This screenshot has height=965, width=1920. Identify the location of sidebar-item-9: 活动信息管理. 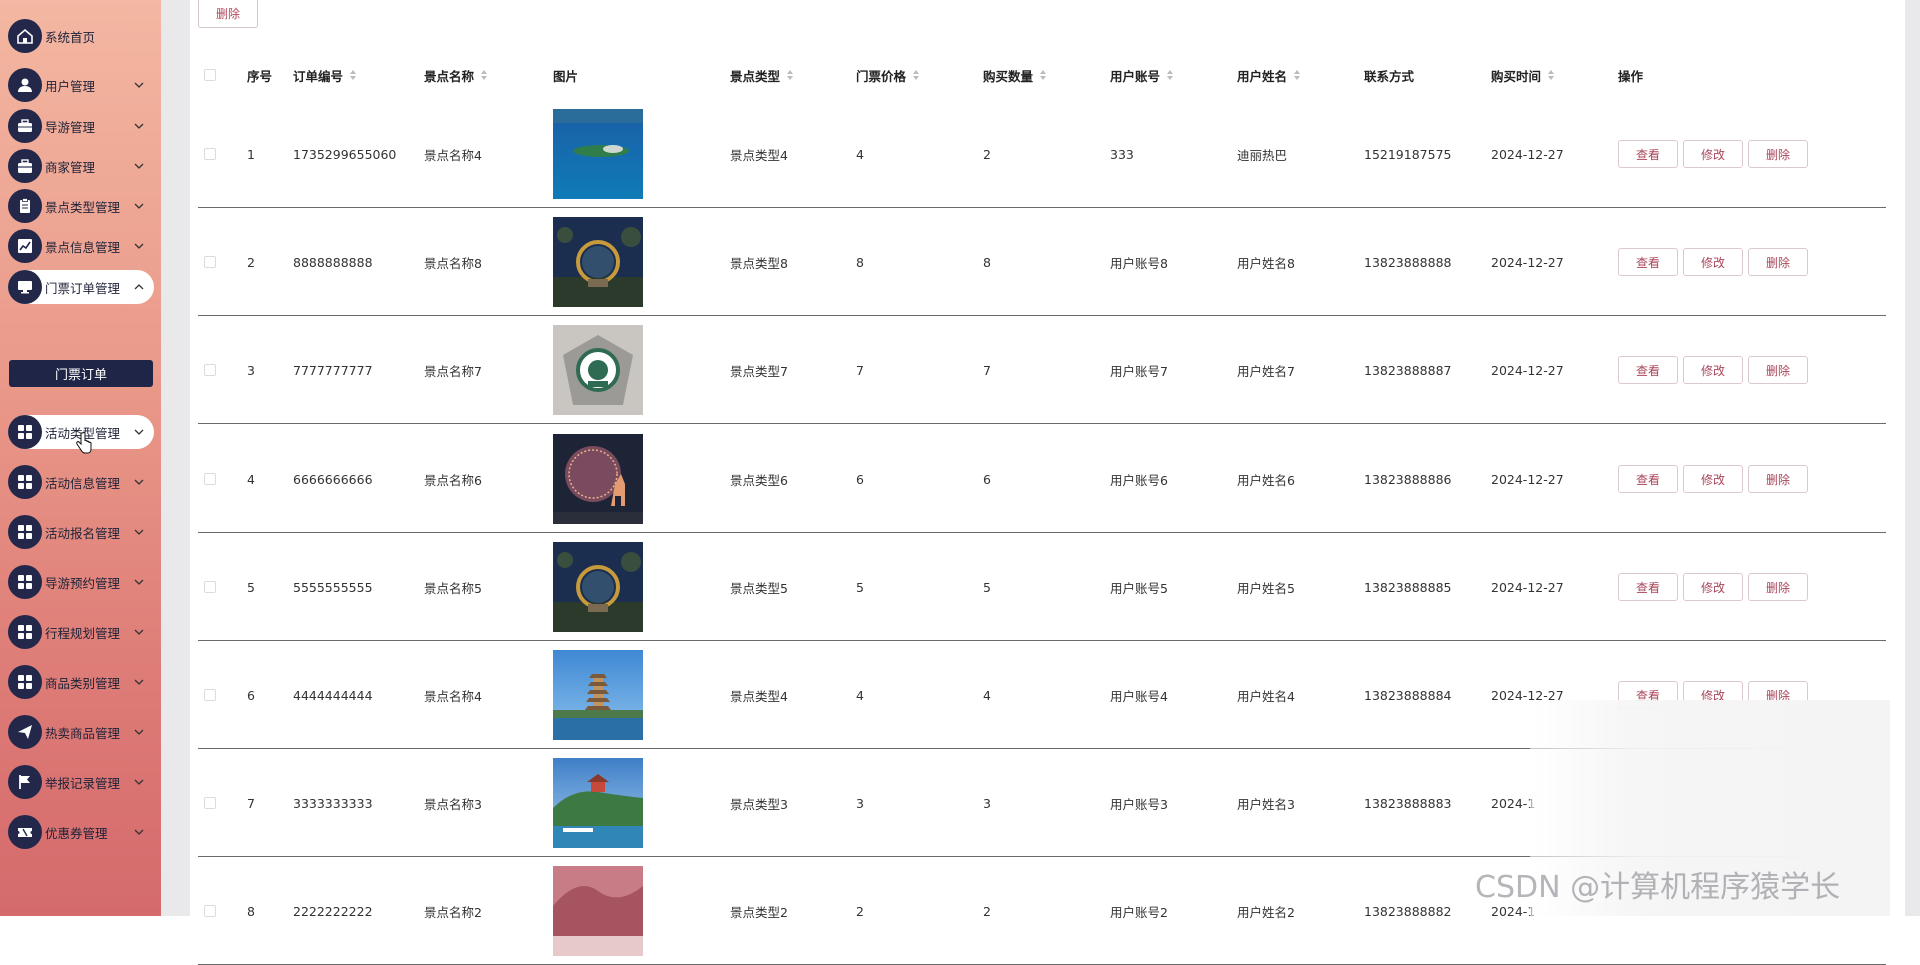
(81, 482).